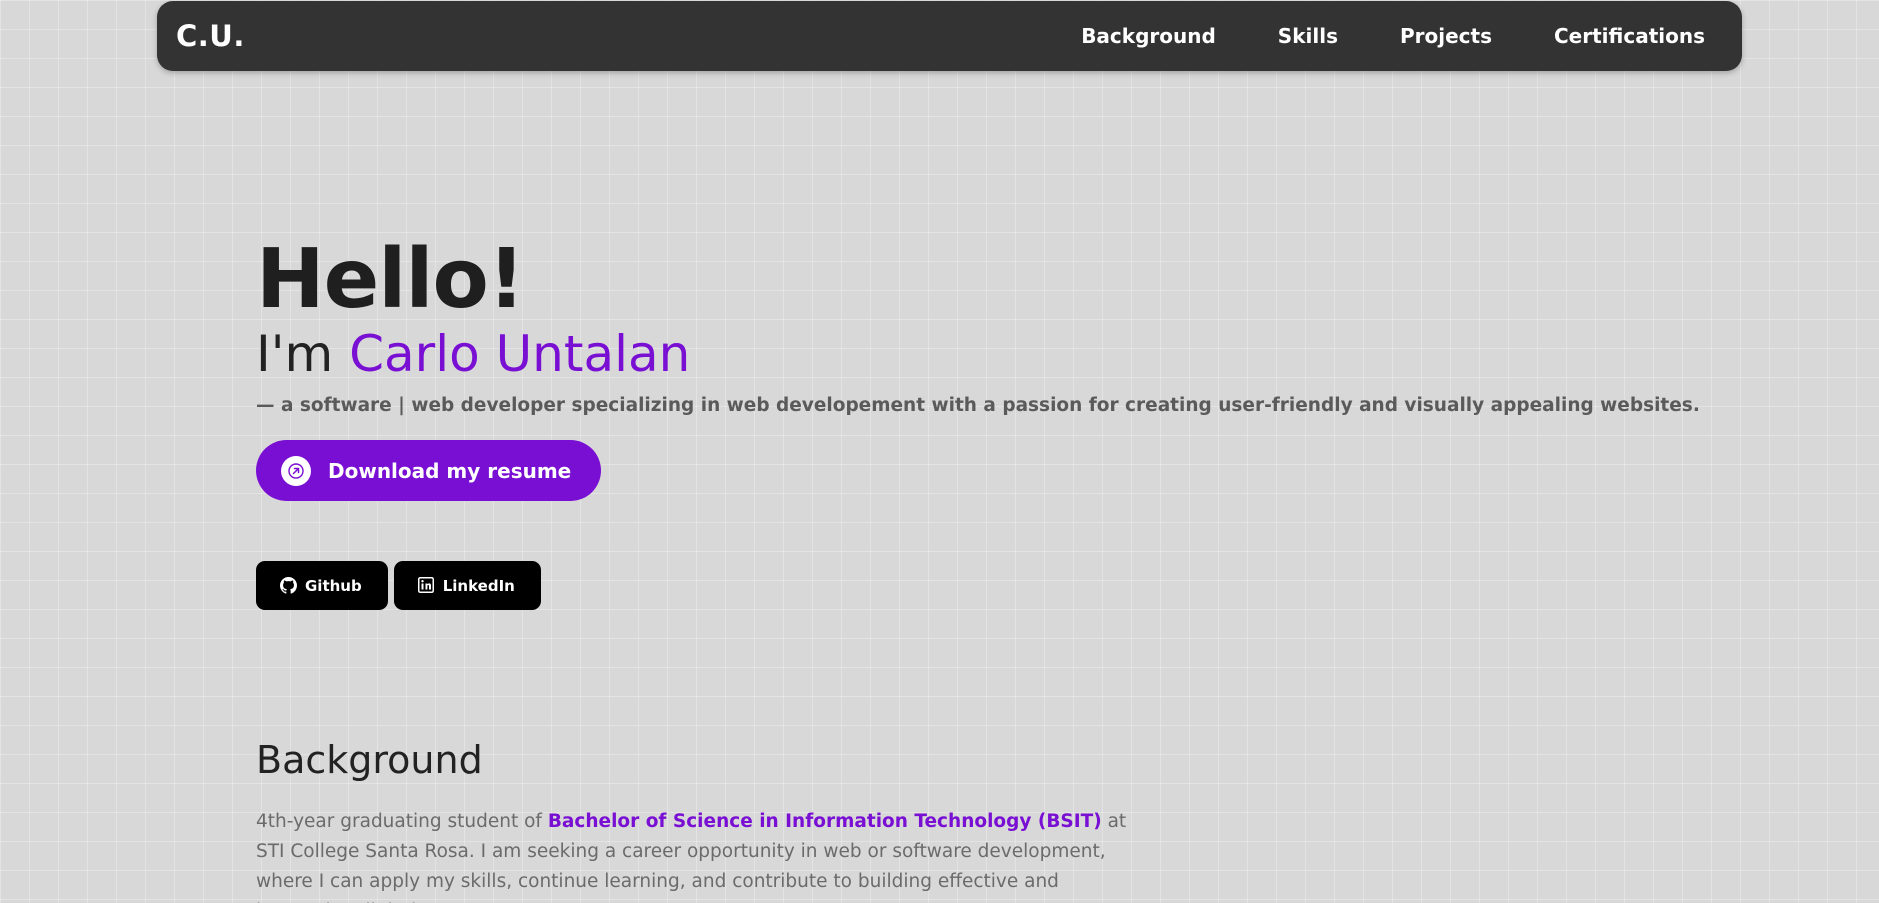 This screenshot has width=1879, height=903. I want to click on nav-link-certifications: Certifications, so click(1629, 36).